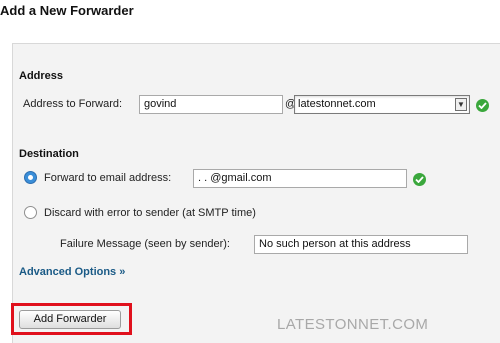  I want to click on address-to-forward-input: govind, so click(211, 104).